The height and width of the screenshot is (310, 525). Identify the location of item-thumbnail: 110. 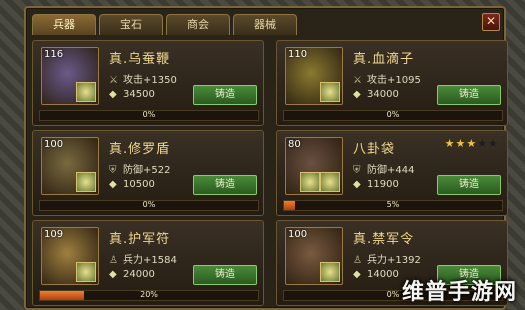
(314, 76).